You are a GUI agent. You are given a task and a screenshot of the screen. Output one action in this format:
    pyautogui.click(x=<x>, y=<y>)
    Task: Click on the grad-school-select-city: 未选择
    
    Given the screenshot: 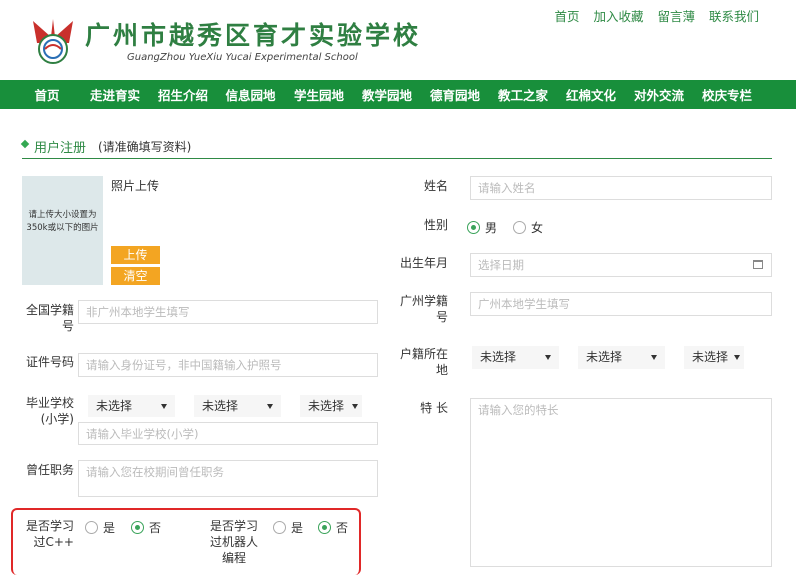 What is the action you would take?
    pyautogui.click(x=237, y=406)
    